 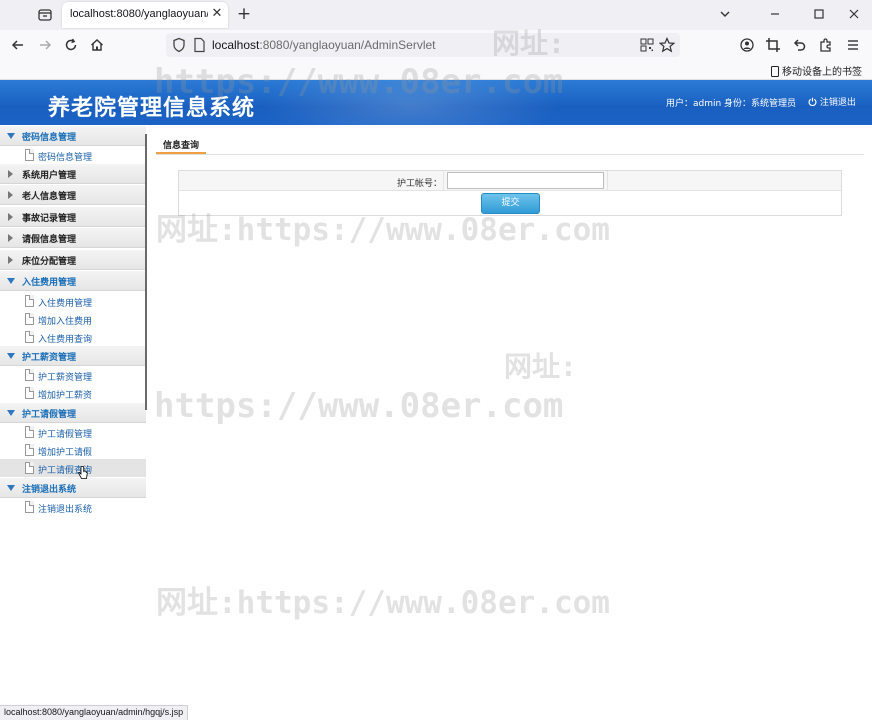 I want to click on sidebar-group-beds: 床位分配管理, so click(x=73, y=260).